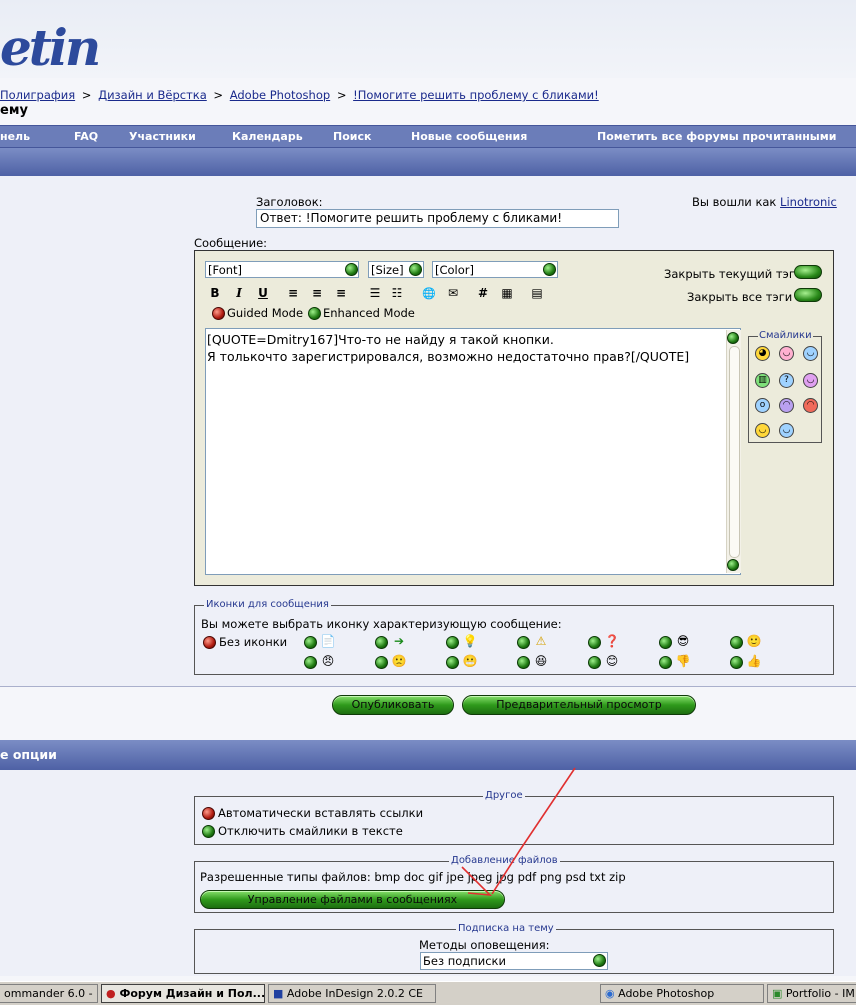 The width and height of the screenshot is (856, 1005). What do you see at coordinates (278, 993) in the screenshot?
I see `indesign-icon: ■` at bounding box center [278, 993].